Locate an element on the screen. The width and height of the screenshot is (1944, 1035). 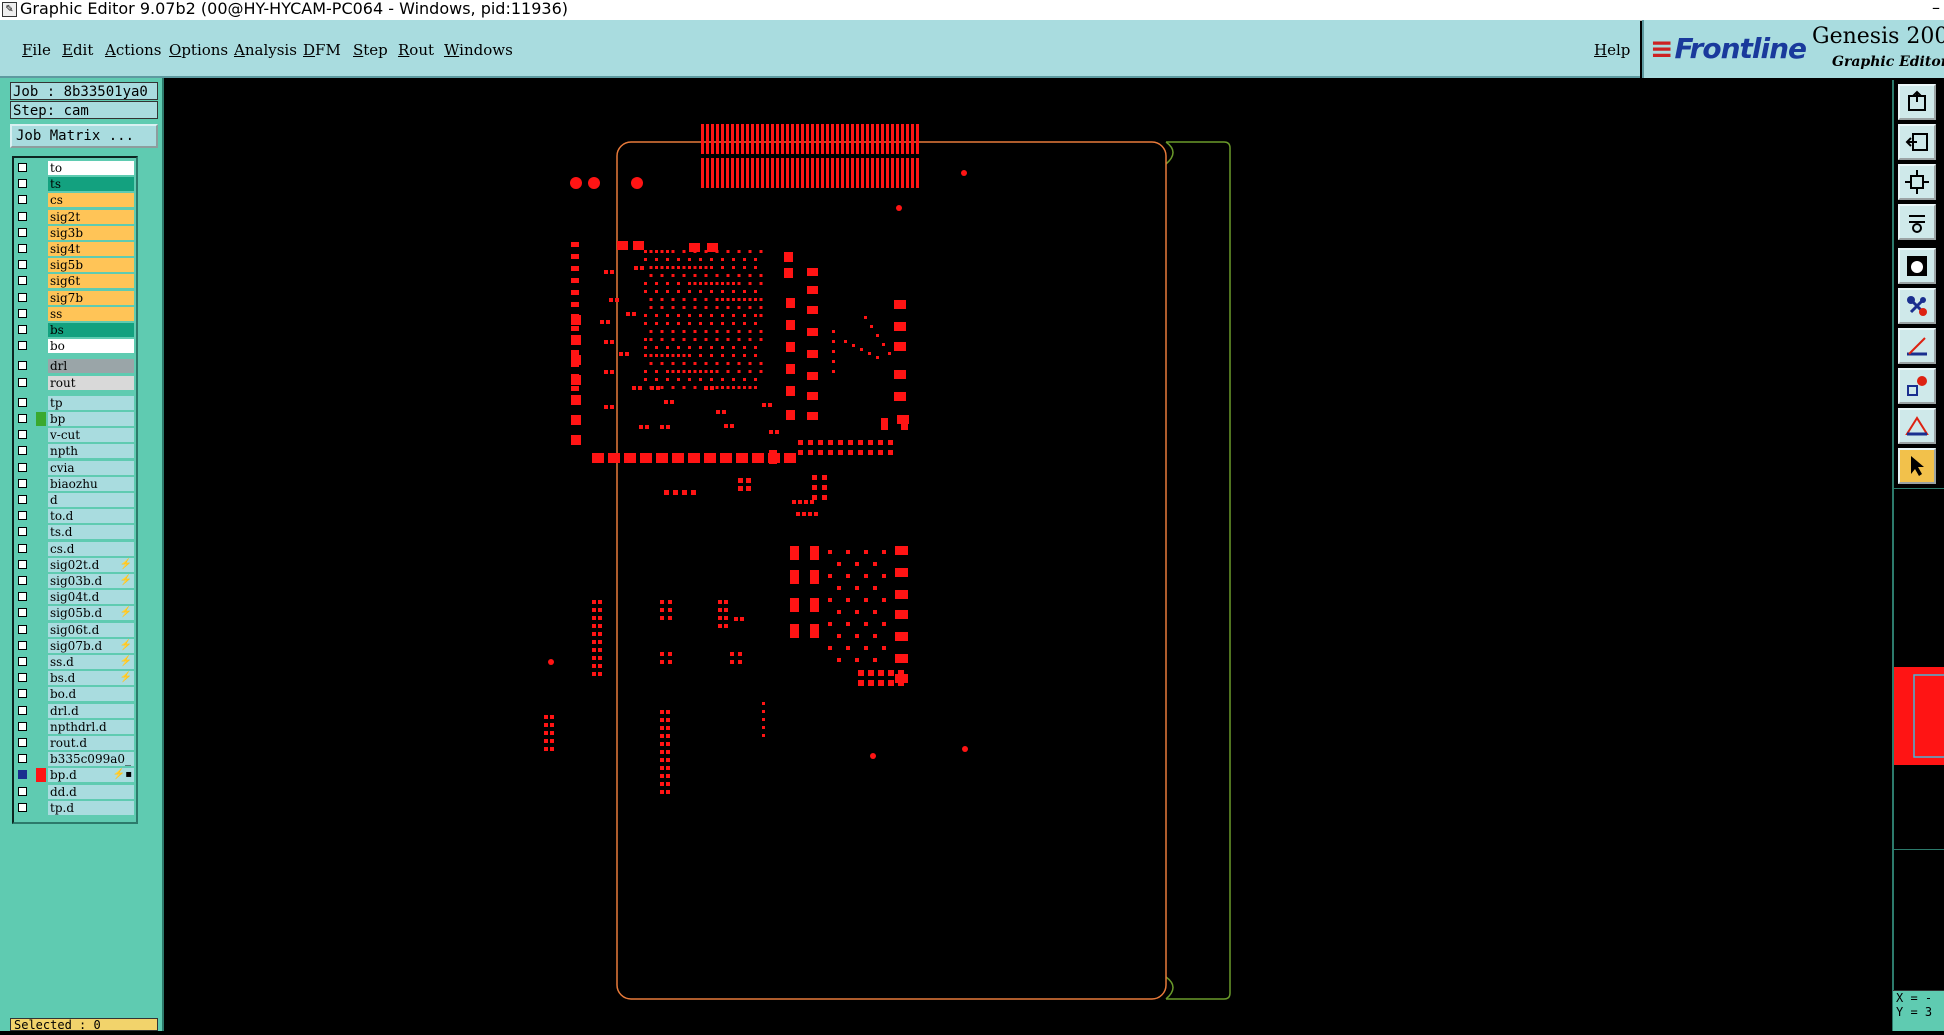
layer-name: rout is located at coordinates (91, 382).